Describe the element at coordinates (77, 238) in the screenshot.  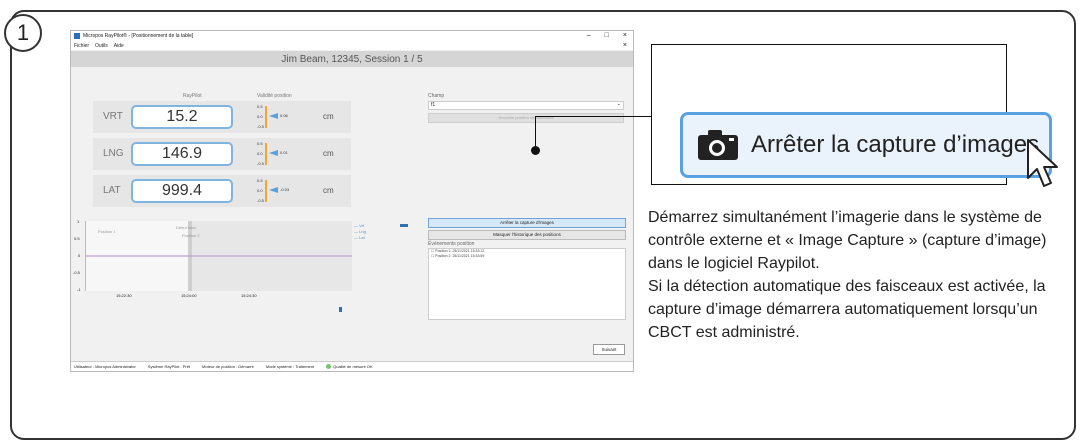
I see `y-tick: 0.5` at that location.